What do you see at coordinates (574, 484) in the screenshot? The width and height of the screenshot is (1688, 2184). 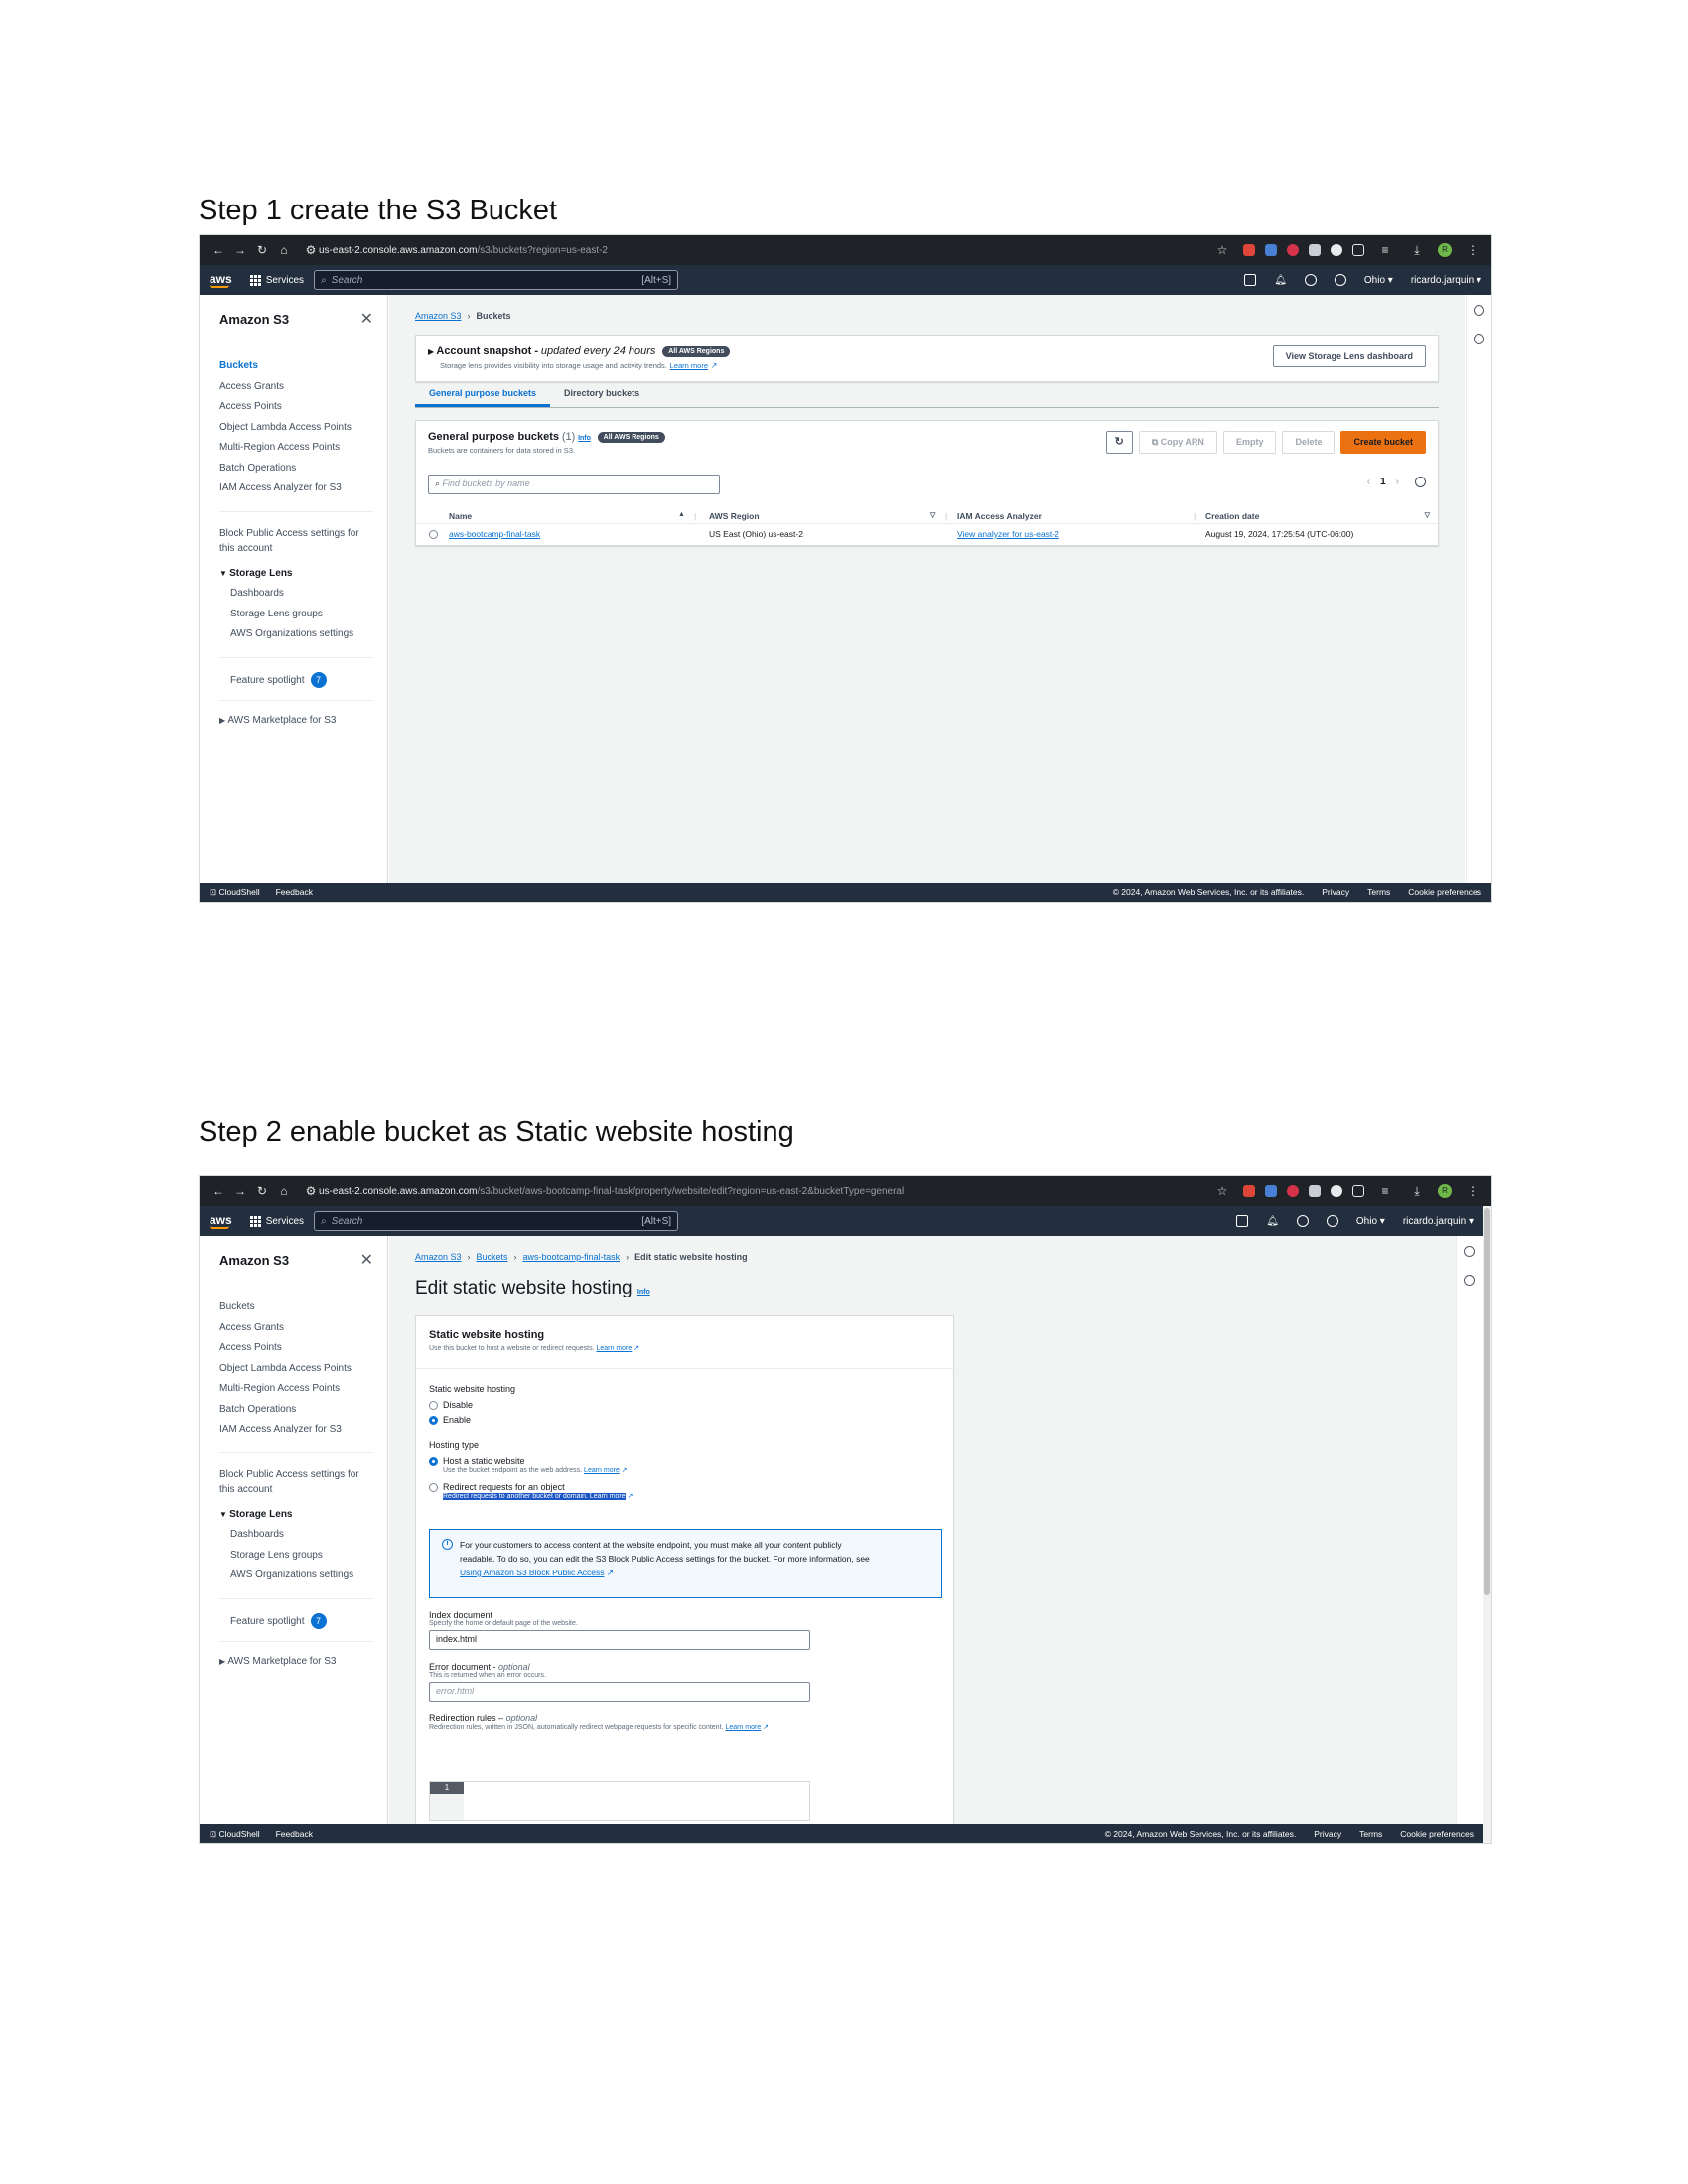 I see `find-buckets-input: ⌕ Find buckets by name` at bounding box center [574, 484].